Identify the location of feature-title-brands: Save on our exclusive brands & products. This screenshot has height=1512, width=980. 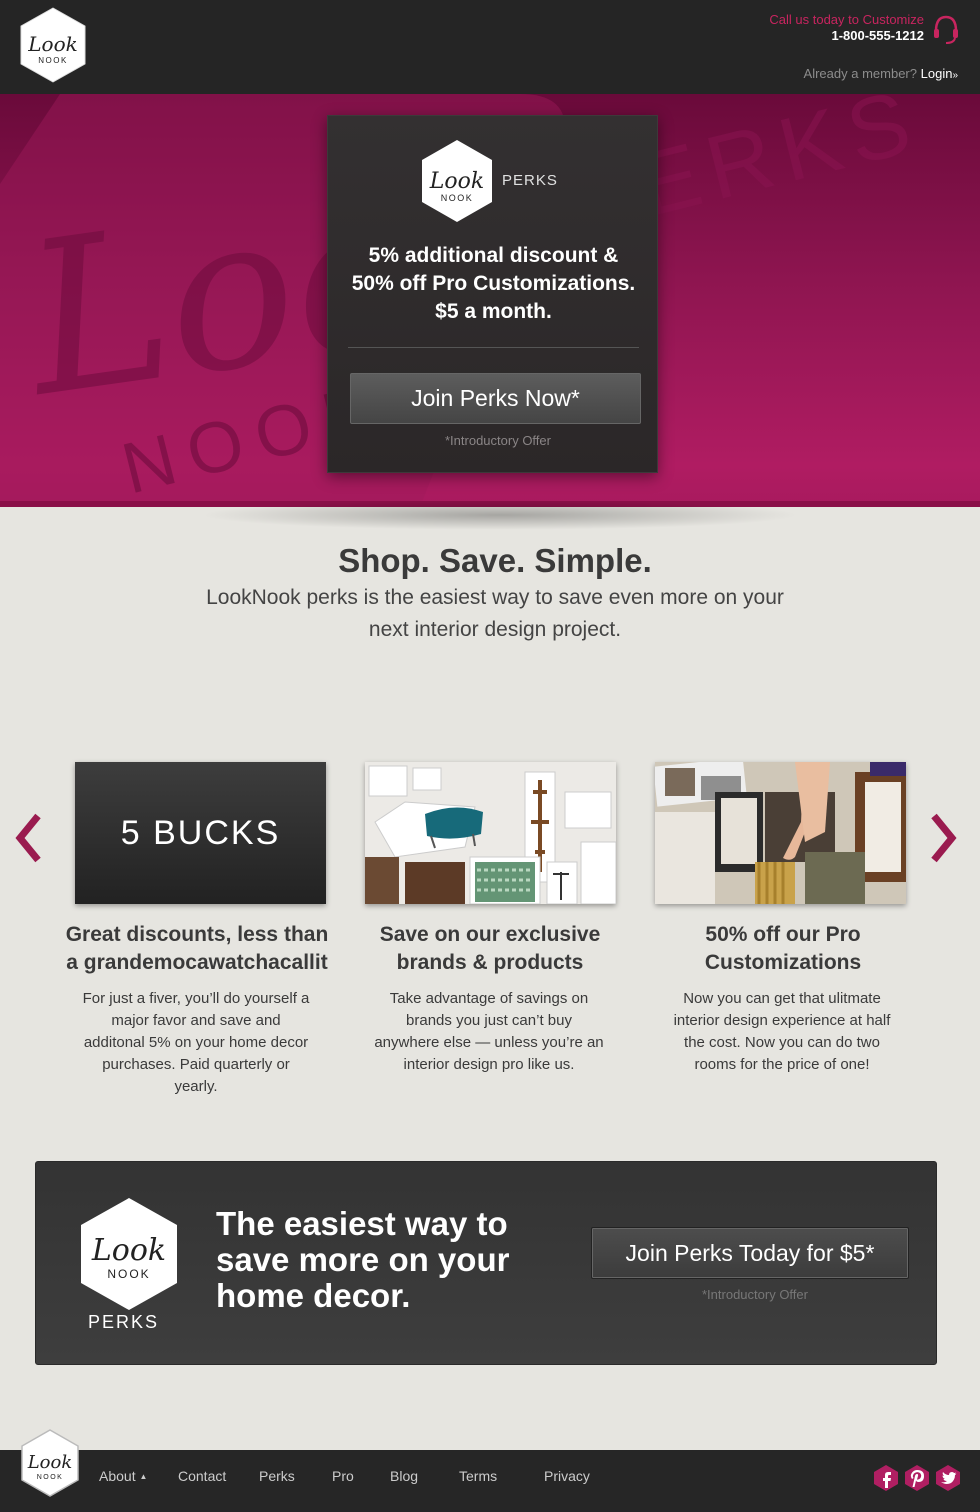
(490, 949).